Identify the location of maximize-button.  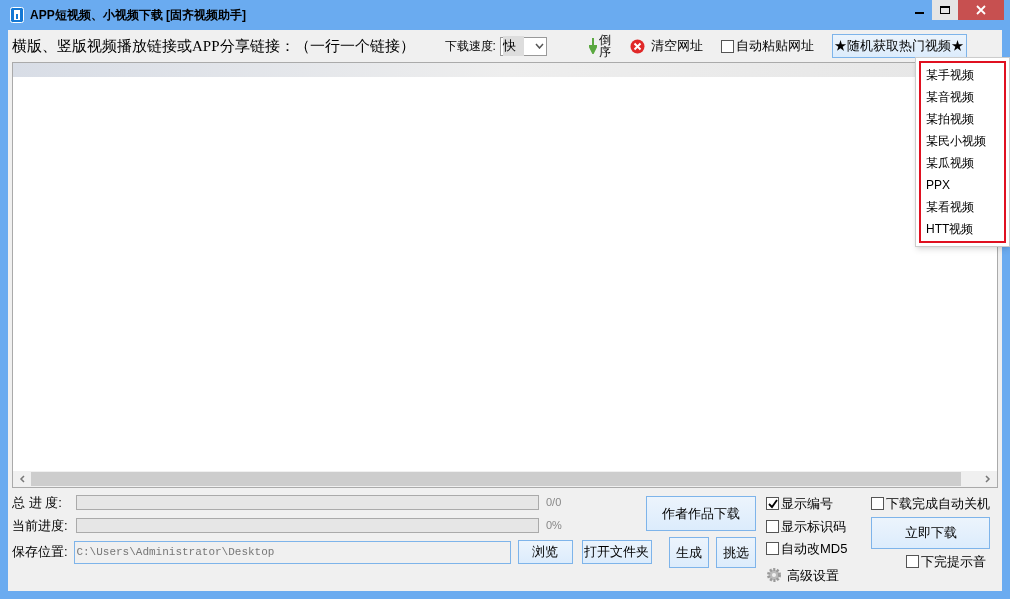
(945, 10).